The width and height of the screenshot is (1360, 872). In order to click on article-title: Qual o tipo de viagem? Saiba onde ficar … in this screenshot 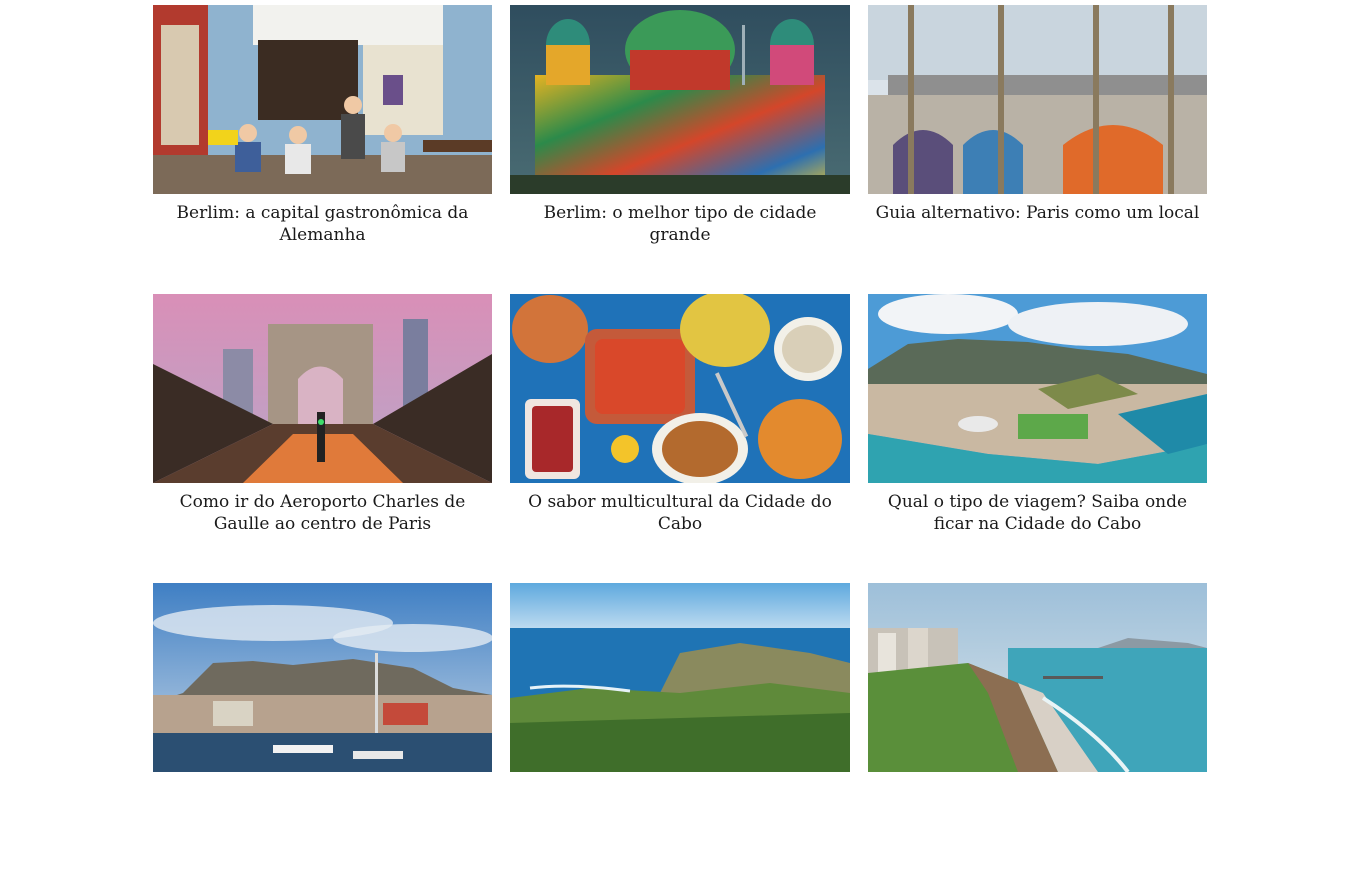, I will do `click(1037, 513)`.